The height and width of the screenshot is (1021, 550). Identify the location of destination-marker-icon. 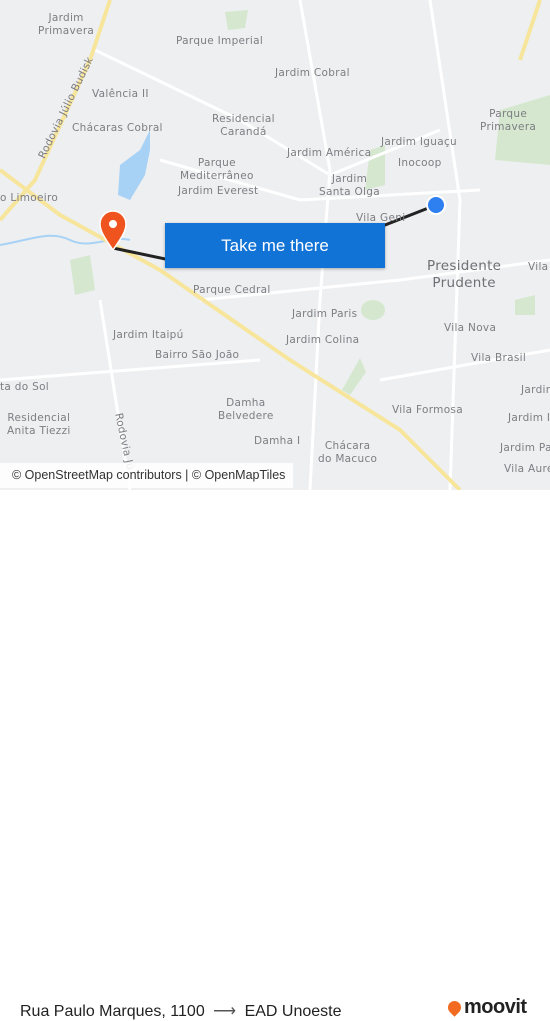
(113, 231).